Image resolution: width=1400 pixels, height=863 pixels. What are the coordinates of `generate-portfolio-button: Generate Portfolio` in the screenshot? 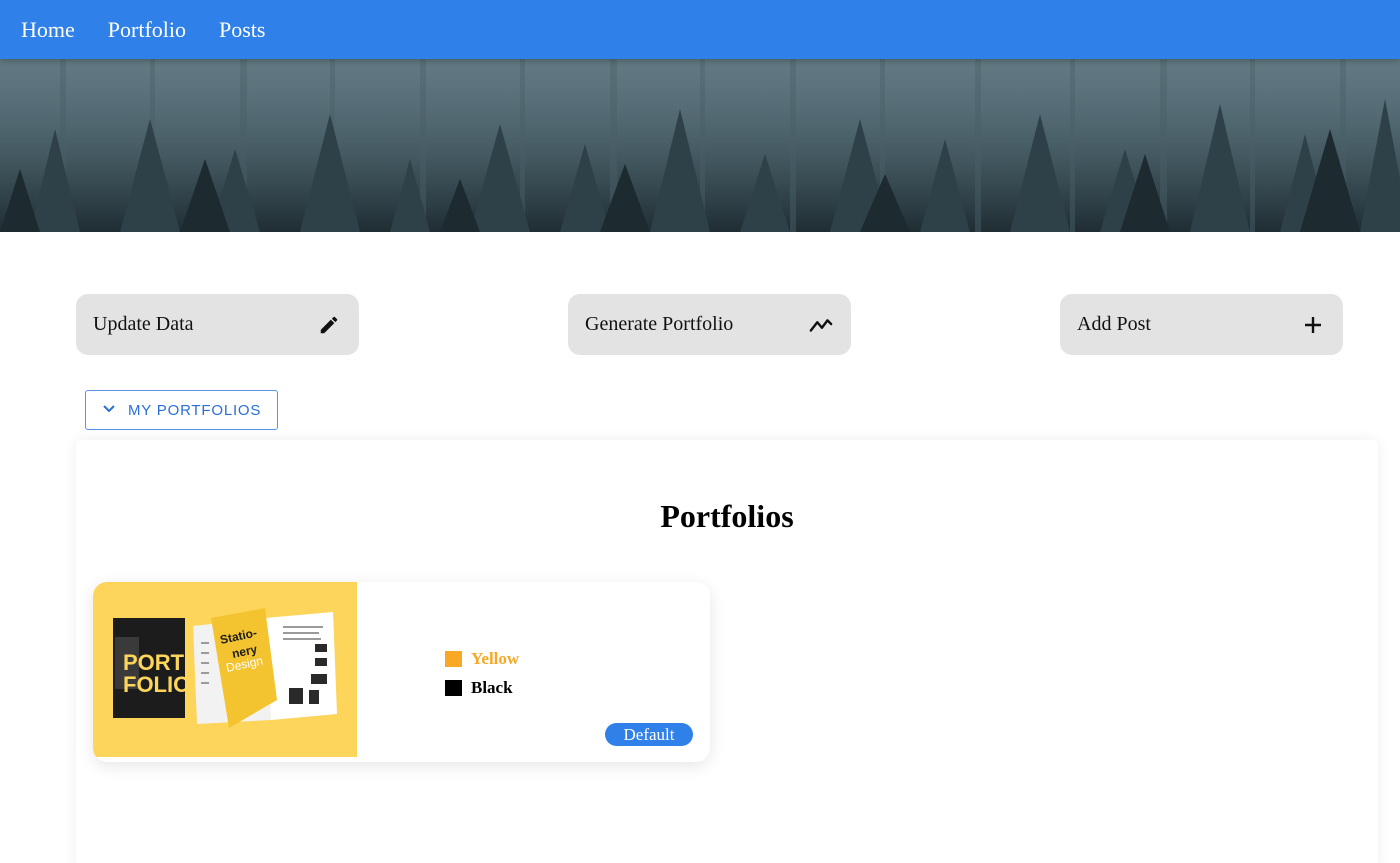 It's located at (709, 324).